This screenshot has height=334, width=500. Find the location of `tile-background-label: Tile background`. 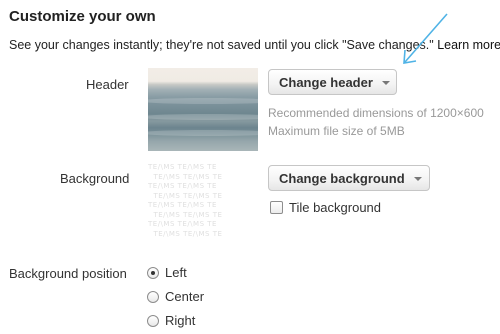

tile-background-label: Tile background is located at coordinates (335, 207).